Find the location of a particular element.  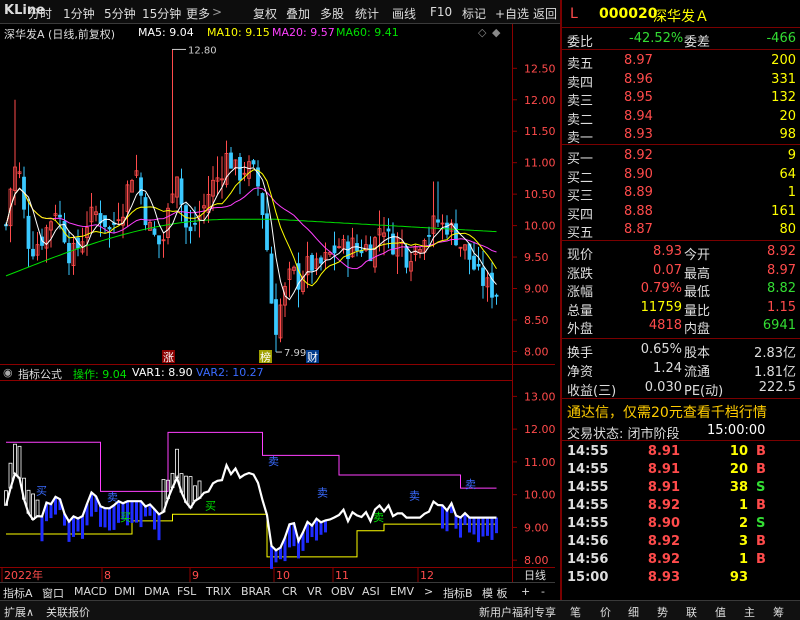

ask-volume: 200 is located at coordinates (783, 60).